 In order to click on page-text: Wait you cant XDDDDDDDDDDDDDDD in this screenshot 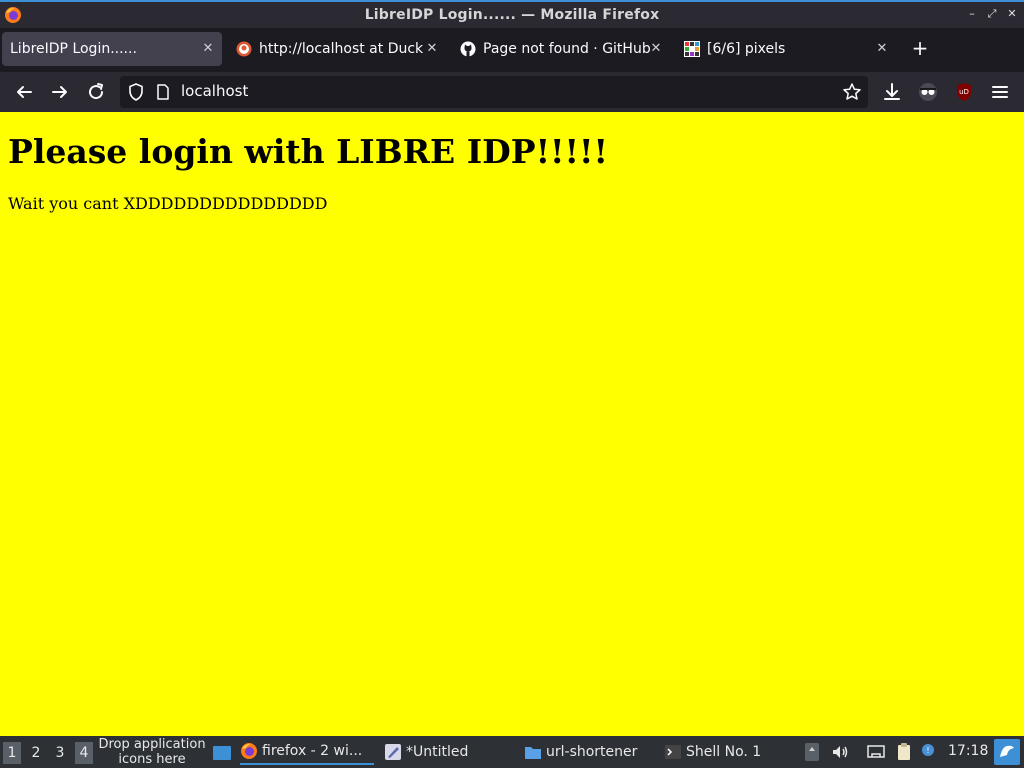, I will do `click(168, 203)`.